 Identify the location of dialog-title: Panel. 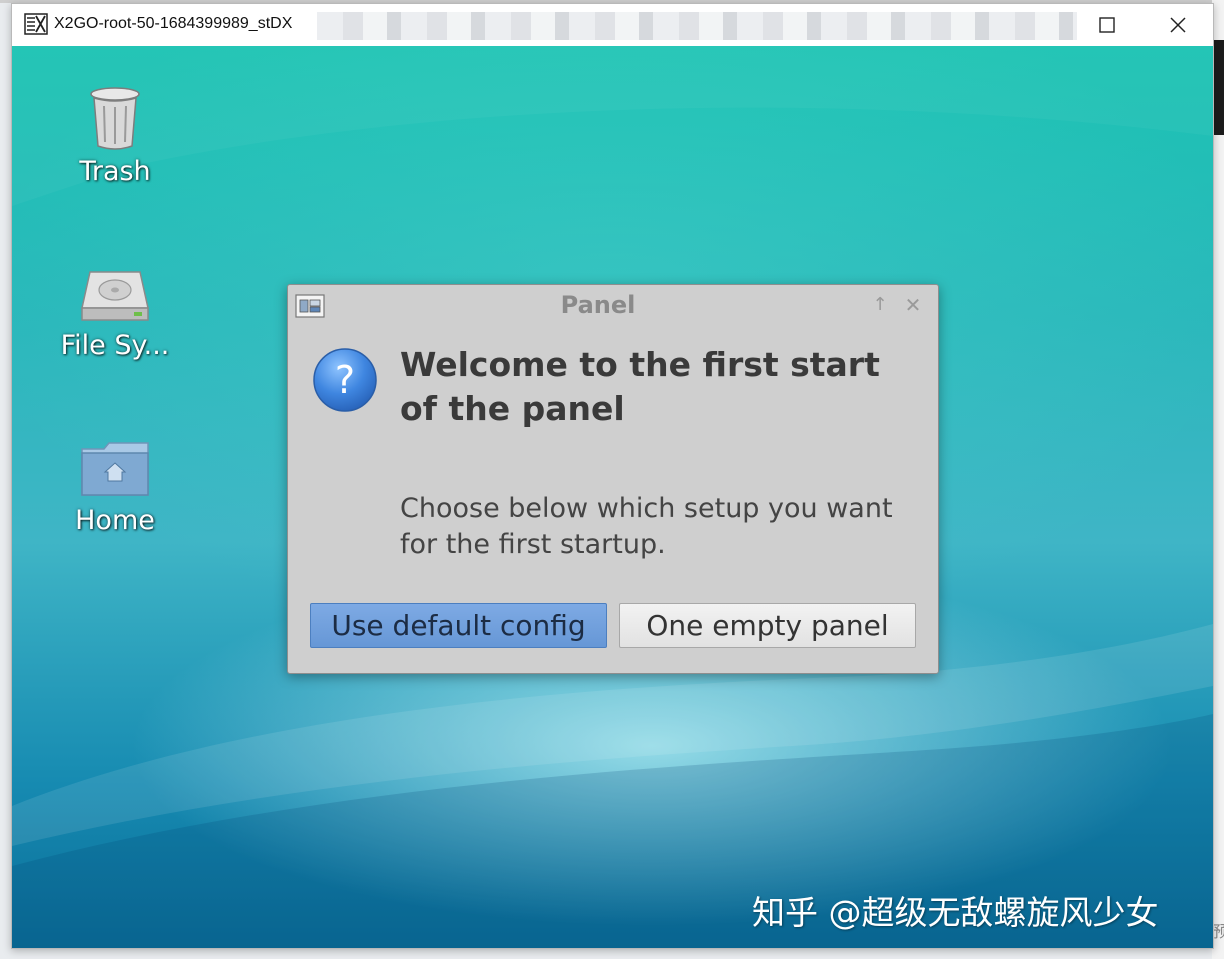
(598, 305).